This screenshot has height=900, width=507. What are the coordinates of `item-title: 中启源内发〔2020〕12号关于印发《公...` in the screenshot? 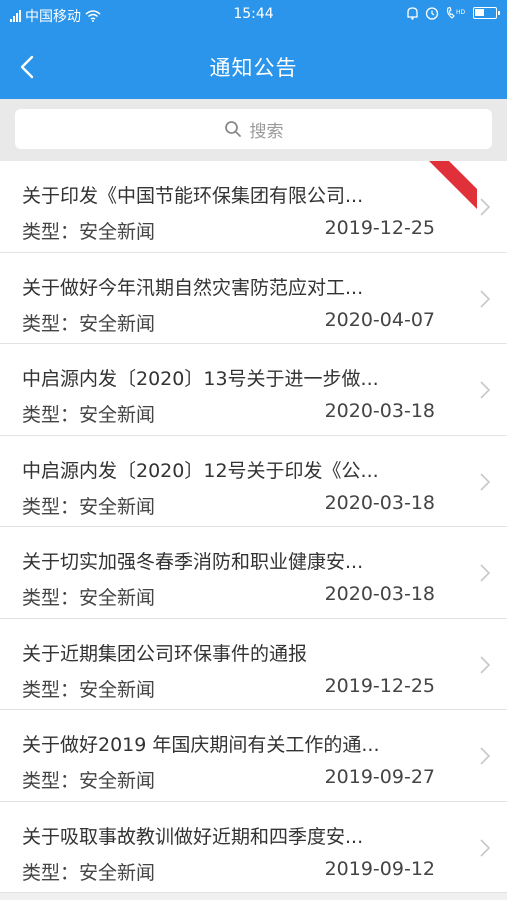 It's located at (200, 470).